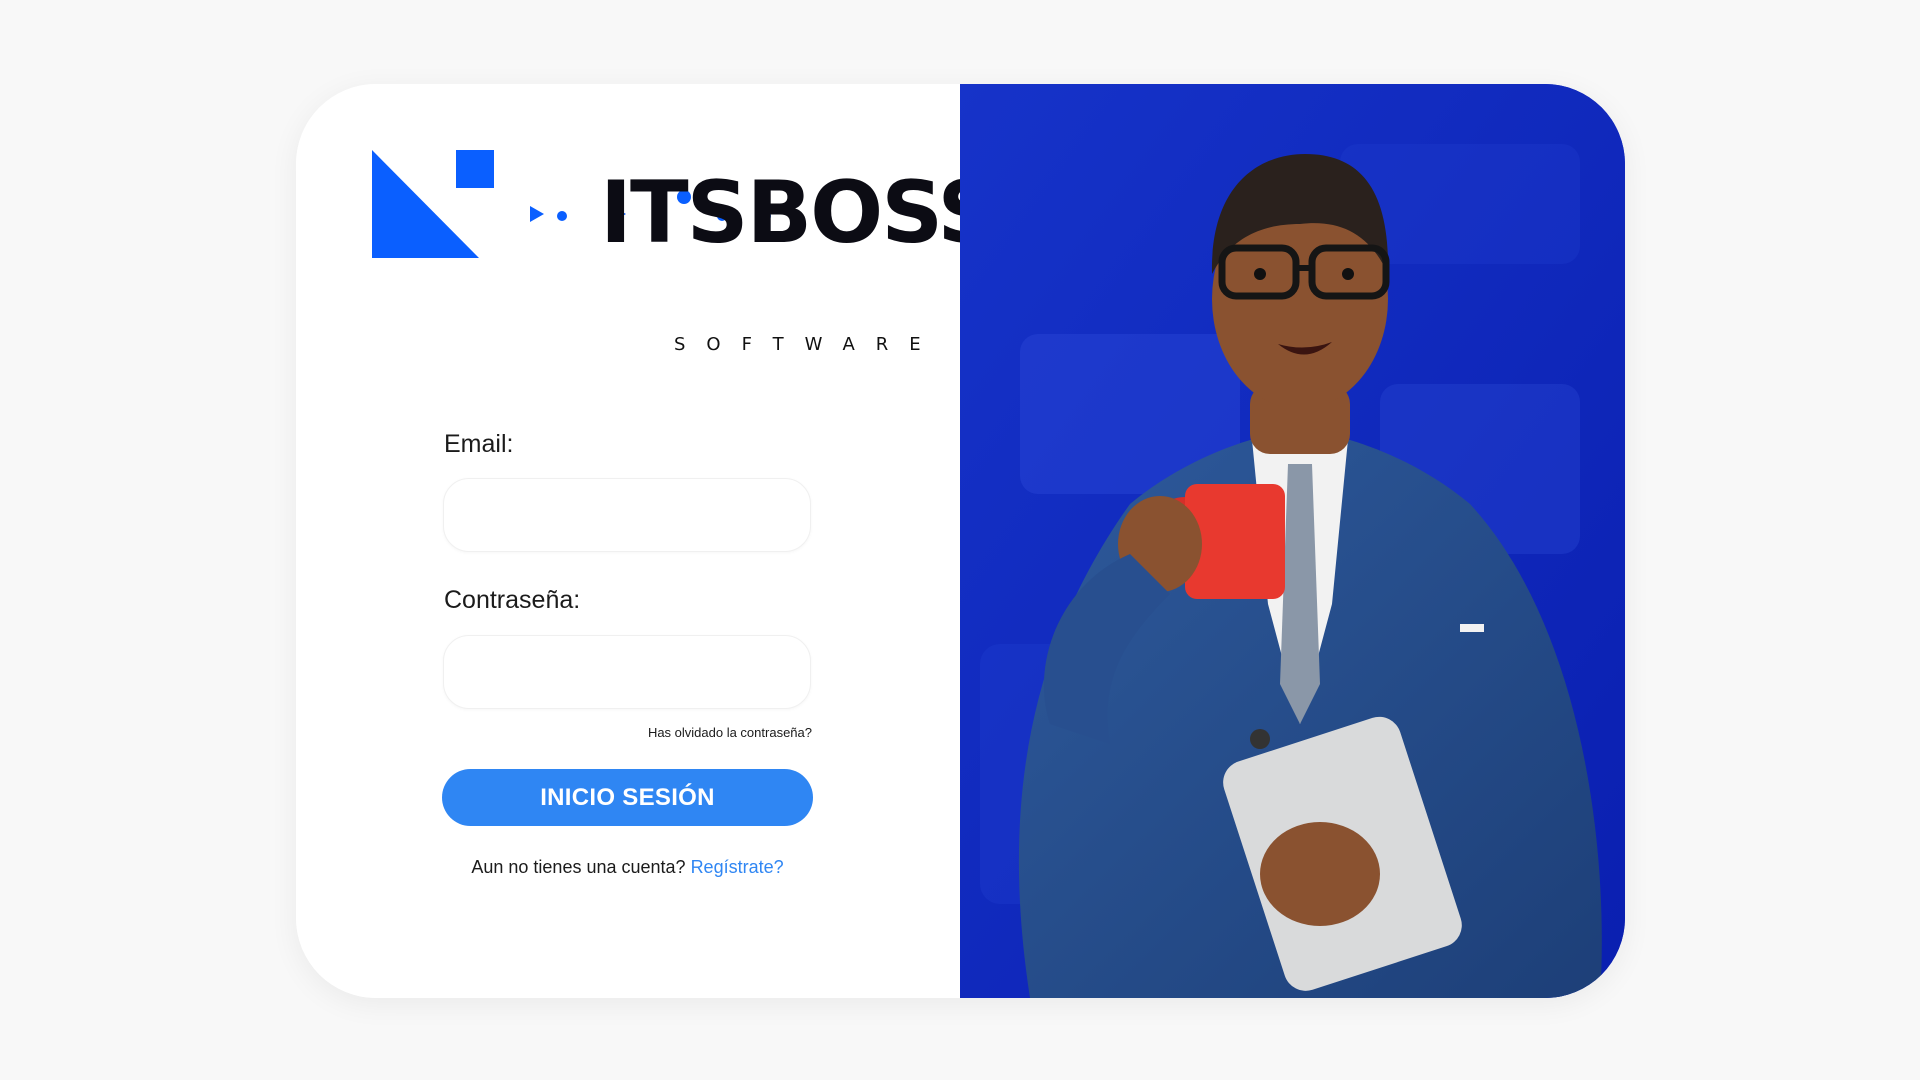  What do you see at coordinates (479, 444) in the screenshot?
I see `email-label: Email:` at bounding box center [479, 444].